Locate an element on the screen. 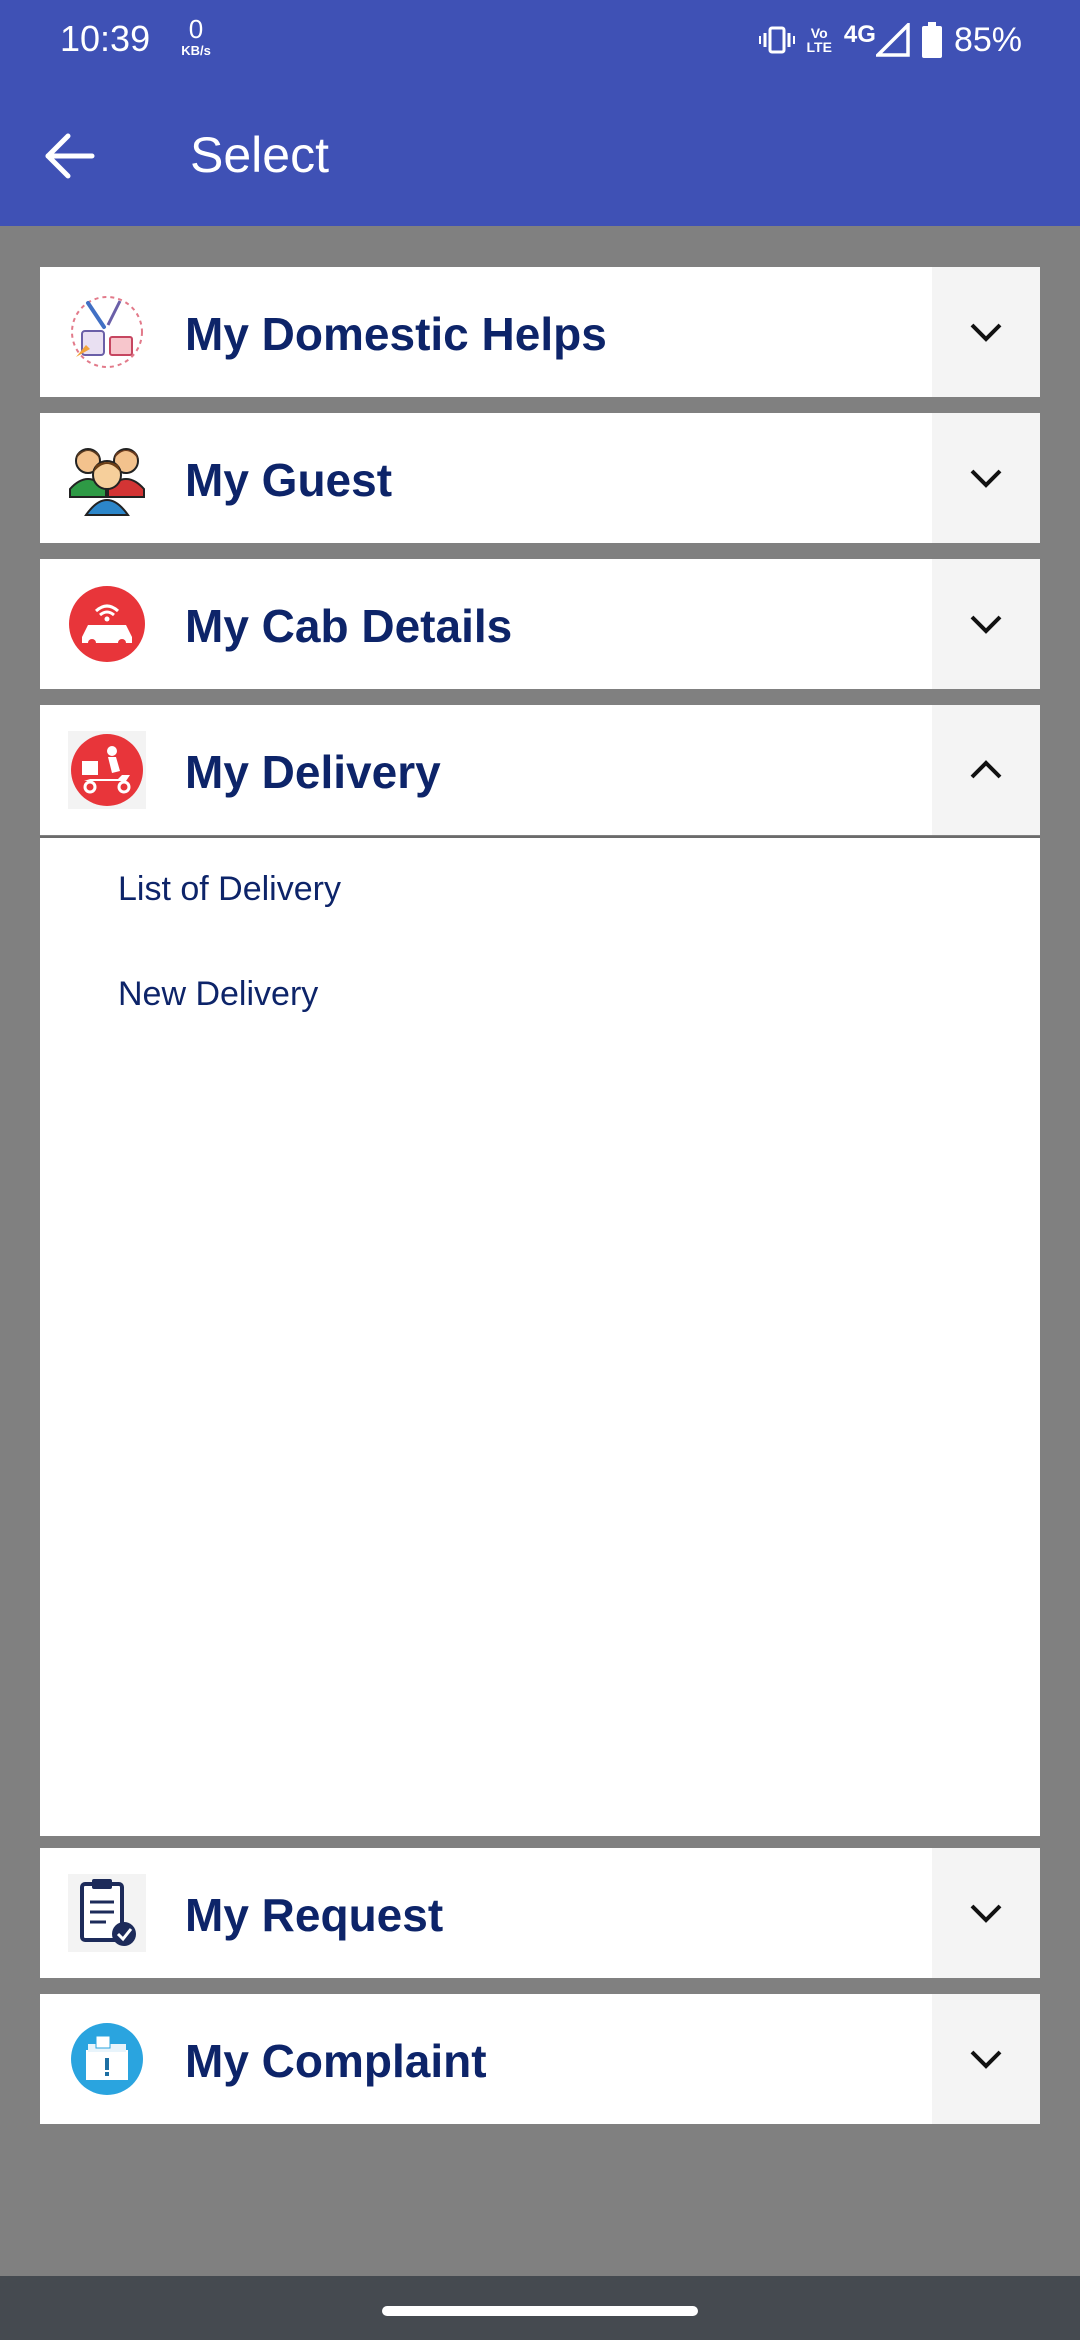 This screenshot has width=1080, height=2340. guest-people-icon is located at coordinates (107, 482).